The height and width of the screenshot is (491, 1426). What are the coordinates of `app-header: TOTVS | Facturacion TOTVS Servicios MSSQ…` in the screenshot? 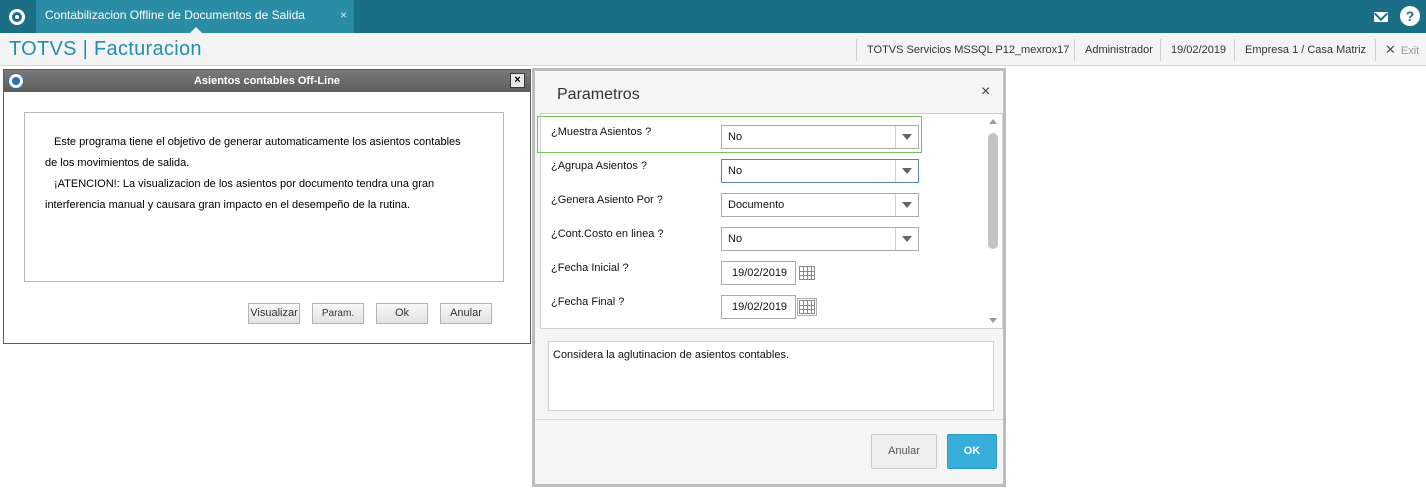 It's located at (713, 49).